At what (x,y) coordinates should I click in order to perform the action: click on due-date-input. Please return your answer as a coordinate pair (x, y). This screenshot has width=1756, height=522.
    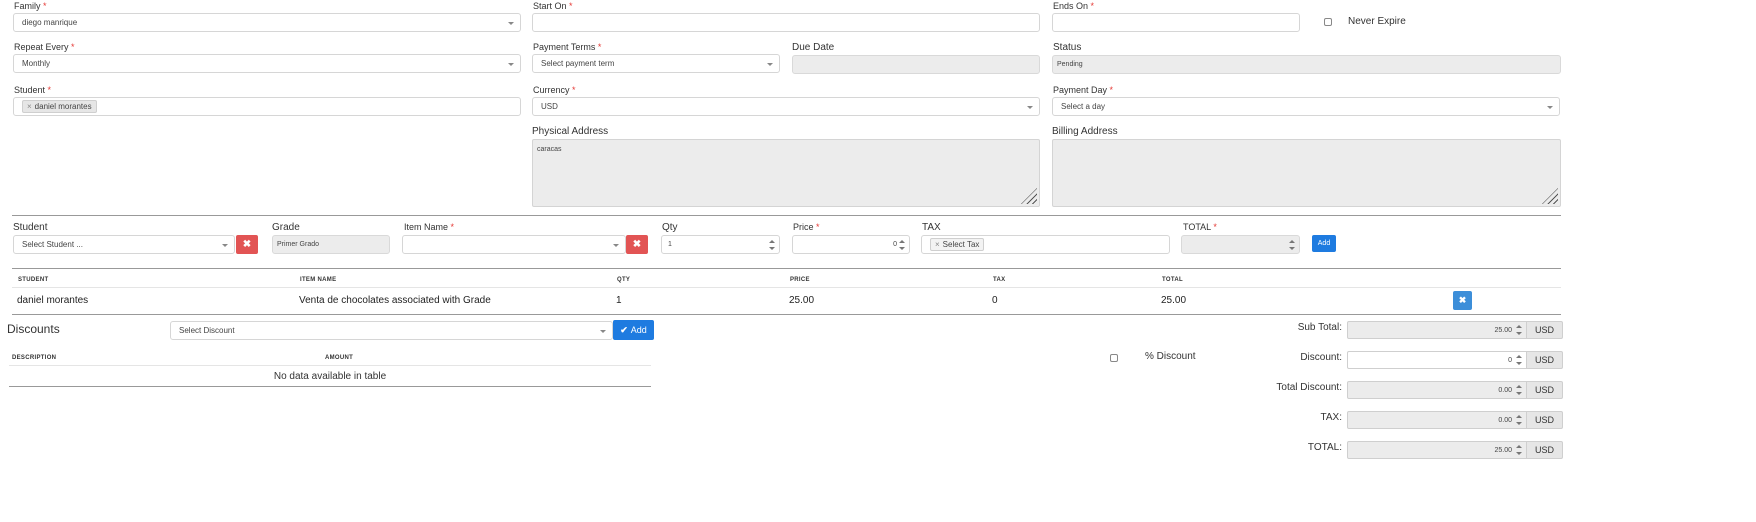
    Looking at the image, I should click on (916, 64).